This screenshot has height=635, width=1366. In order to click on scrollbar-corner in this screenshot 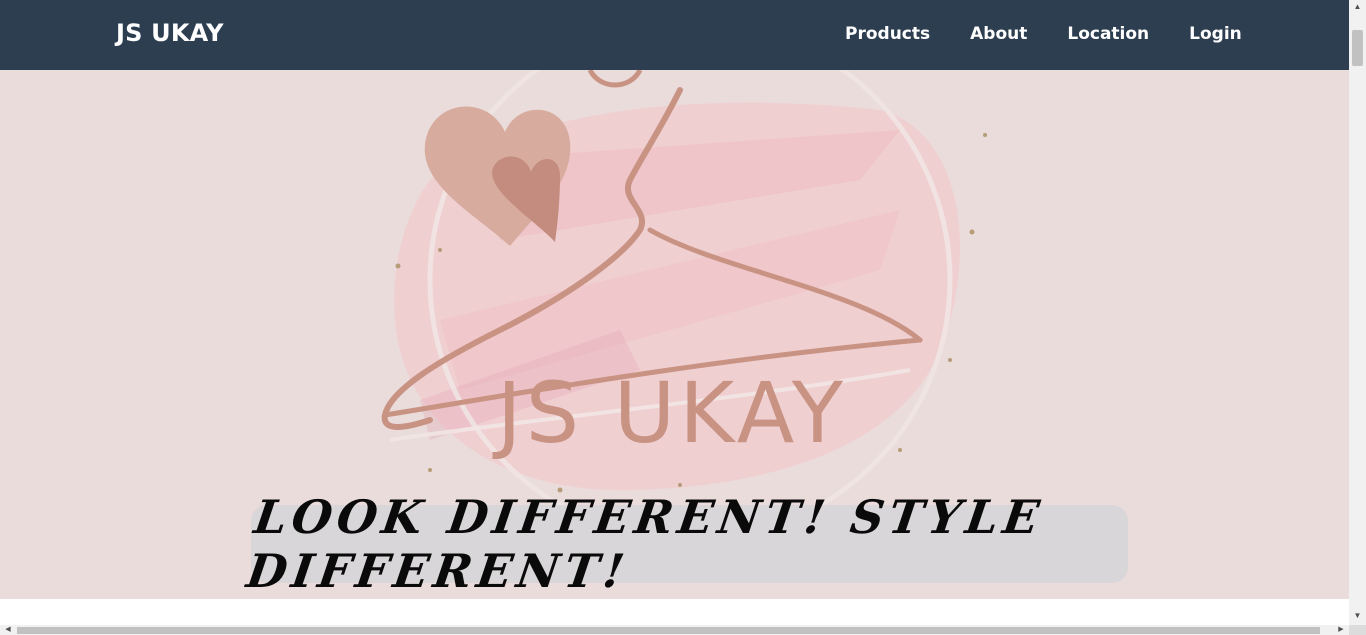, I will do `click(1357, 630)`.